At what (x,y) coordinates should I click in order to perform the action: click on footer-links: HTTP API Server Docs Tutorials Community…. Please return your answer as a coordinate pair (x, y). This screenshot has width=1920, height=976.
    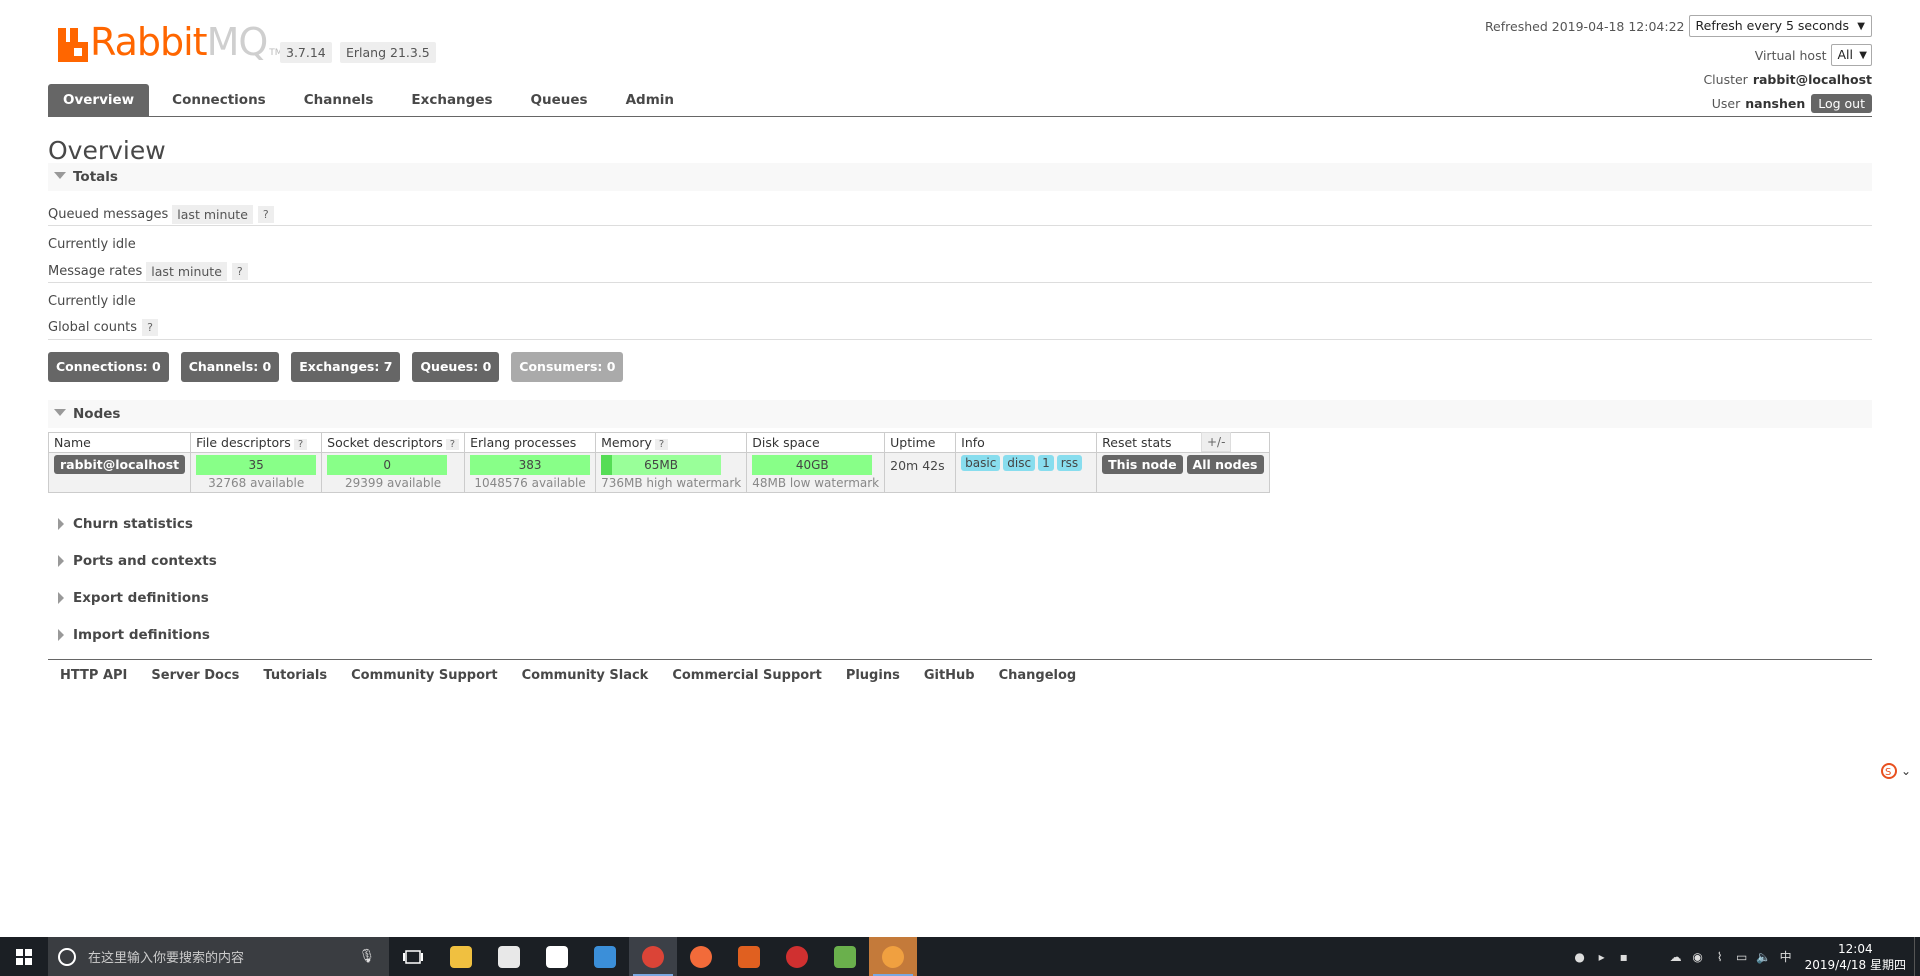
    Looking at the image, I should click on (960, 671).